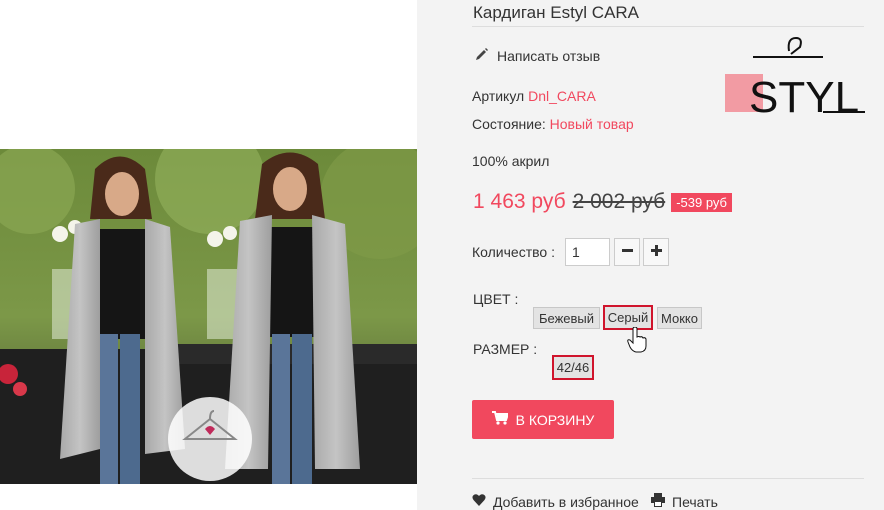  What do you see at coordinates (658, 501) in the screenshot?
I see `printer-icon` at bounding box center [658, 501].